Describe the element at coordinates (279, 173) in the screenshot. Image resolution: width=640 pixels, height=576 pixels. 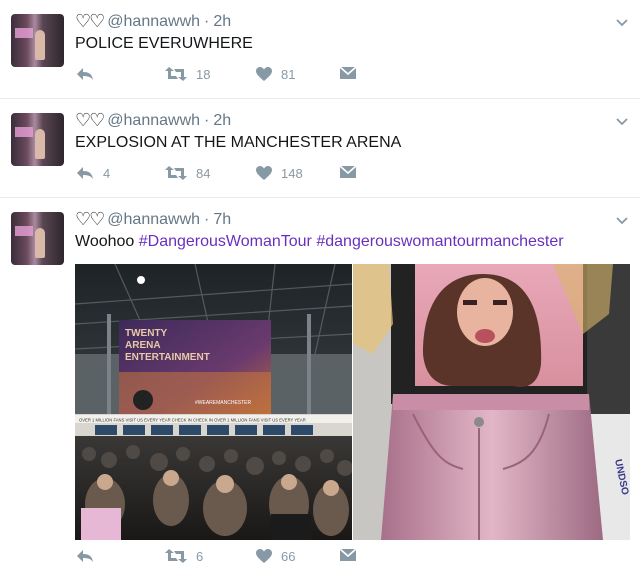
I see `like-button: 148` at that location.